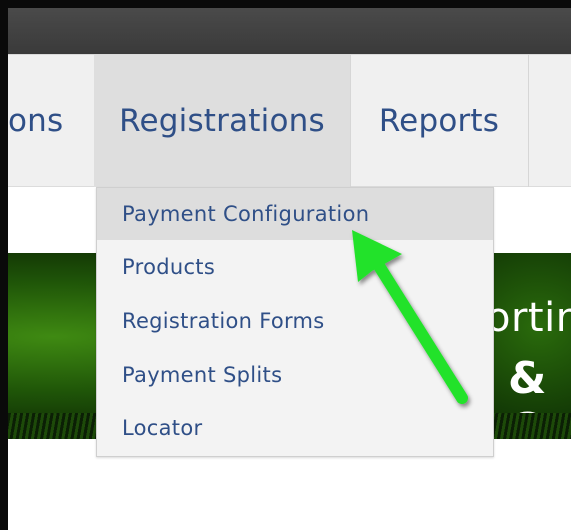 Image resolution: width=571 pixels, height=530 pixels. I want to click on nav-divider, so click(528, 121).